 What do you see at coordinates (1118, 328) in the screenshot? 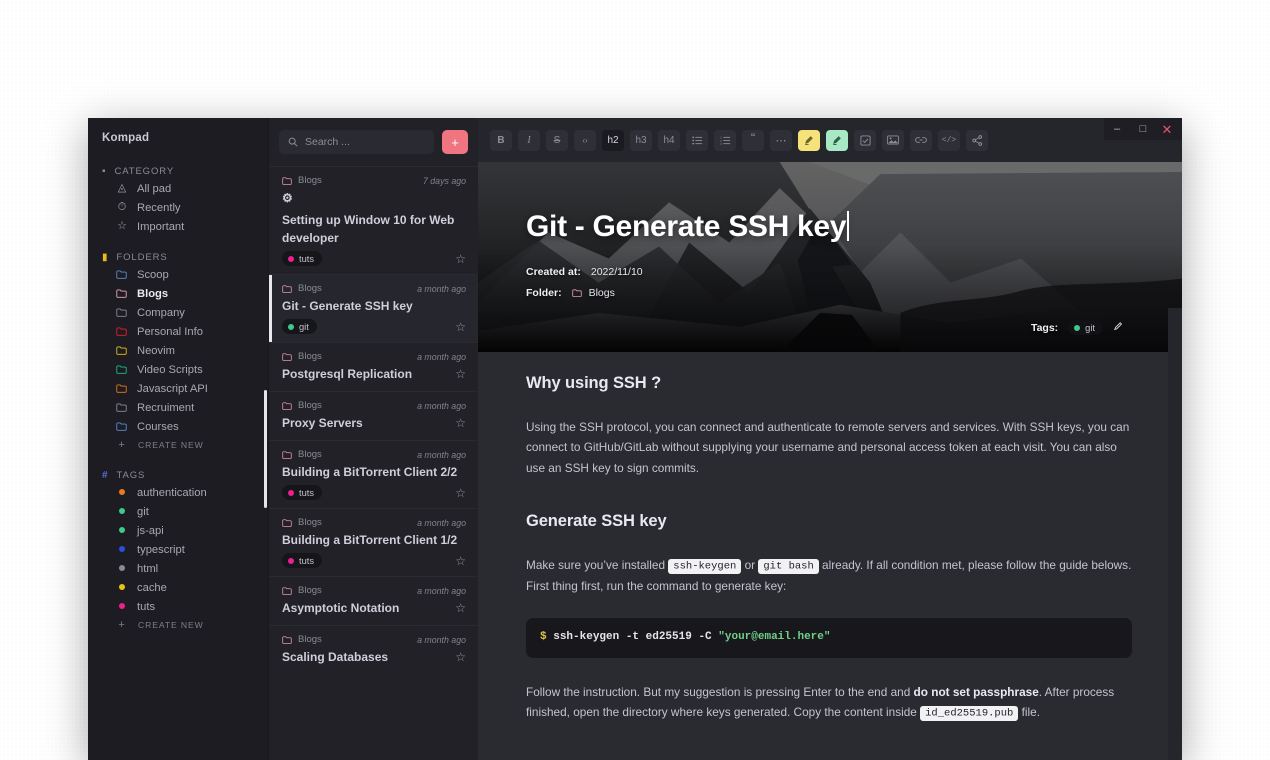
I see `edit-tags-icon` at bounding box center [1118, 328].